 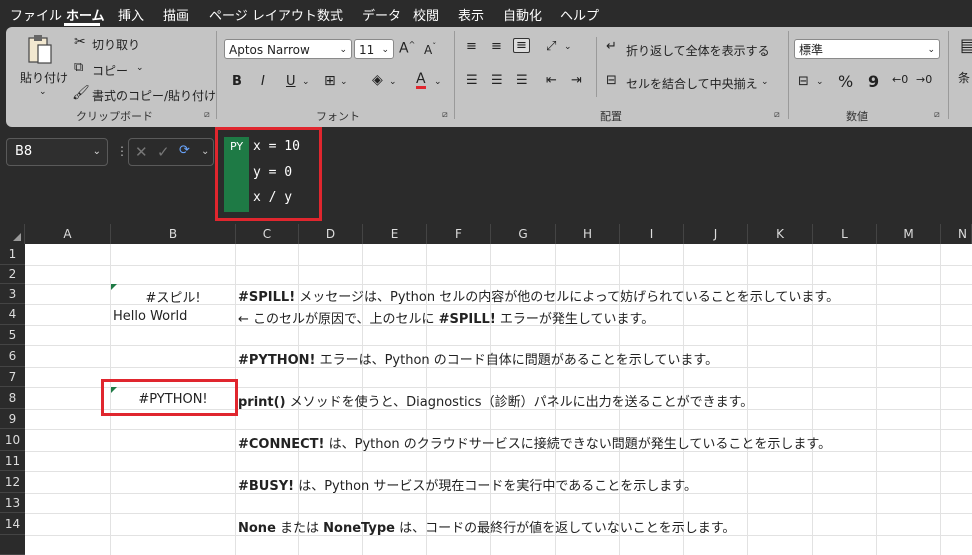 I want to click on comma-button: 9, so click(x=873, y=81).